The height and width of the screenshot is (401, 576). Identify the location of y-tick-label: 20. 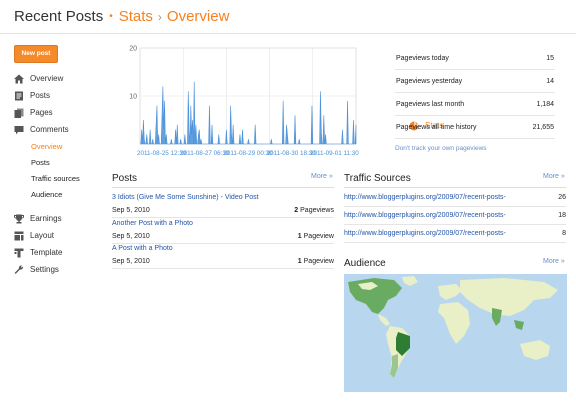
(133, 49).